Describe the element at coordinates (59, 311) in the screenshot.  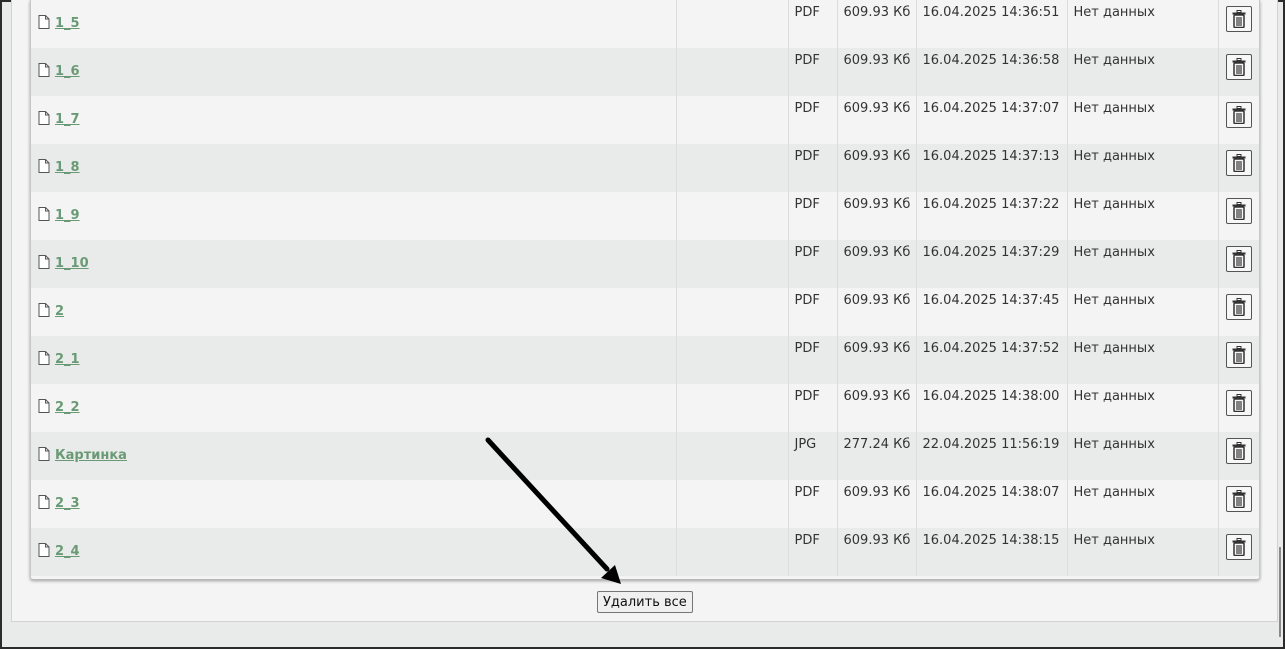
I see `file-name-link: 2` at that location.